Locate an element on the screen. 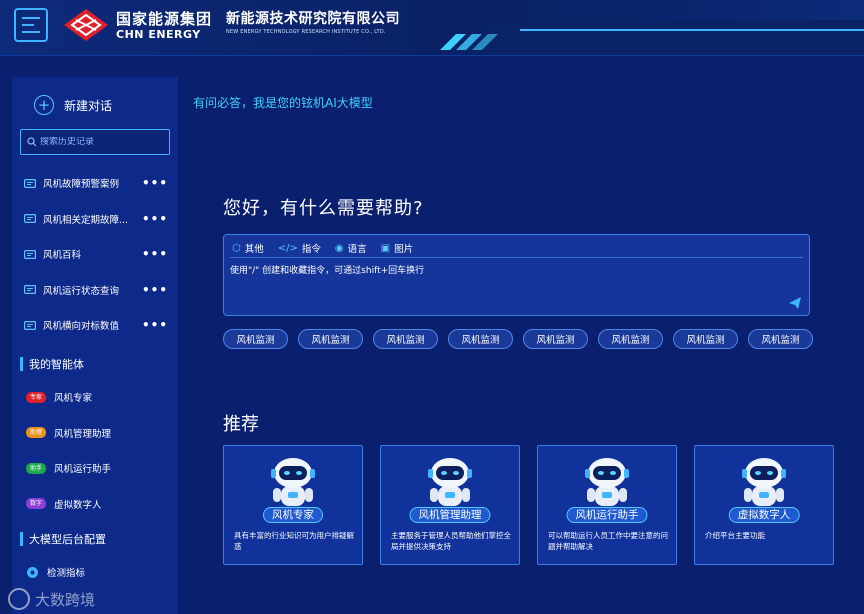  quick-chip-row: 风机监测 风机监测 风机监测 风机监测 风机监测 风机监测 风机监测 风机监测 is located at coordinates (518, 339).